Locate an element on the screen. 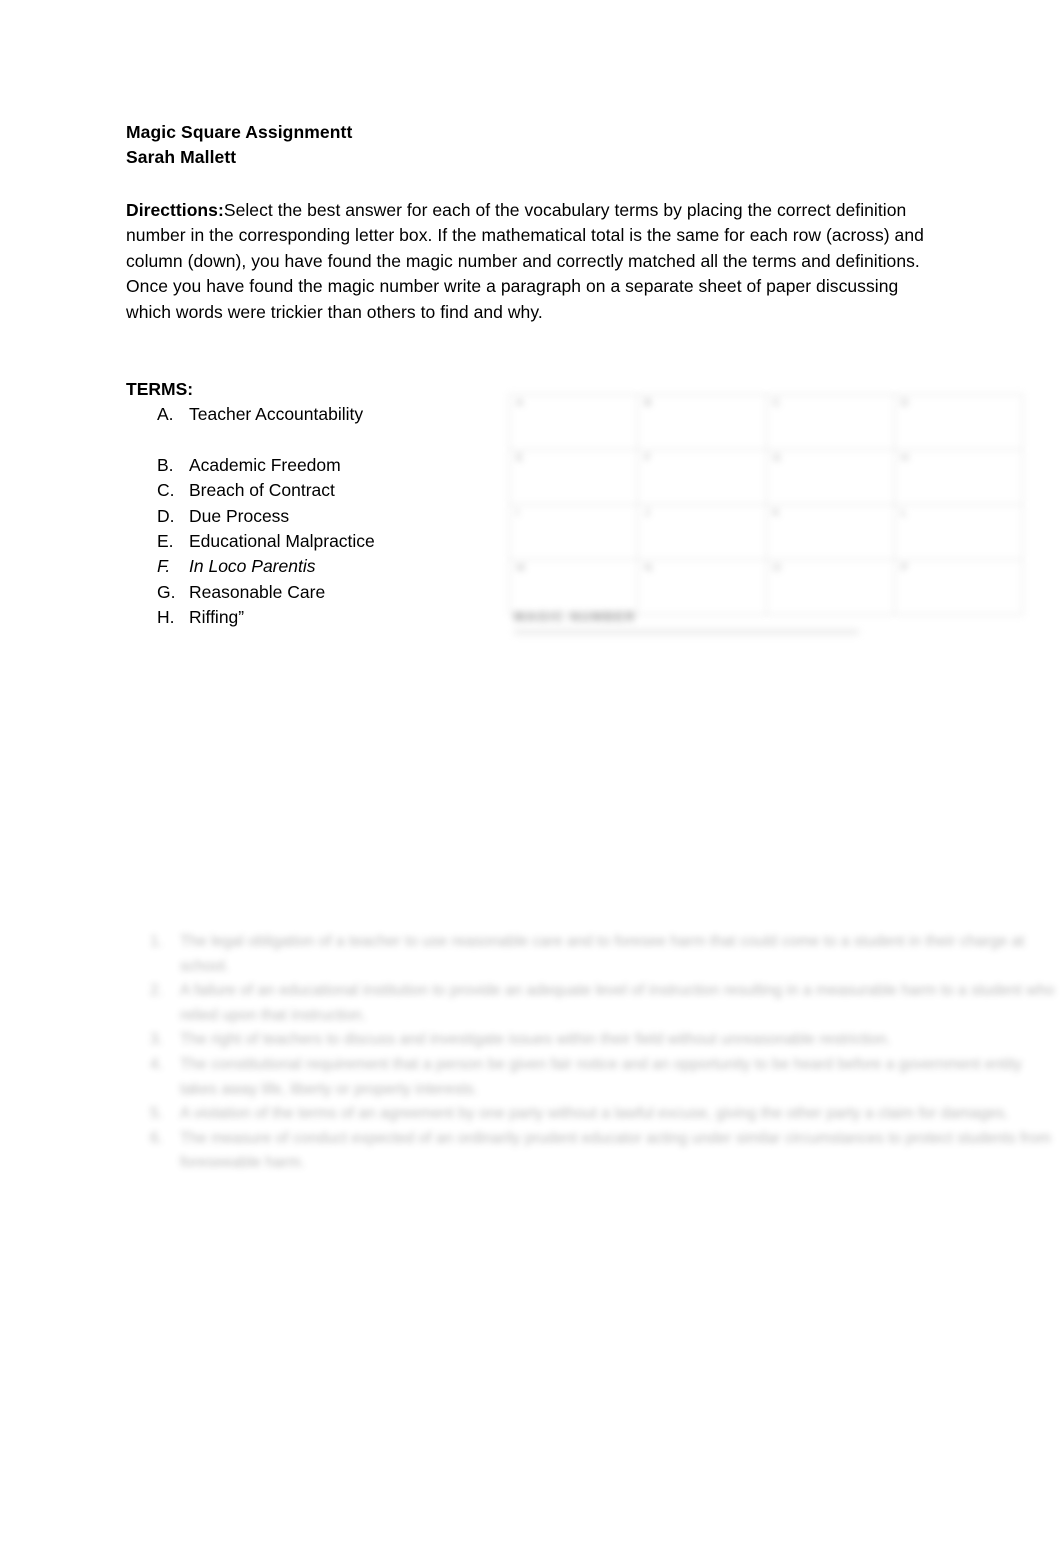 The height and width of the screenshot is (1556, 1062). caption-rule is located at coordinates (686, 632).